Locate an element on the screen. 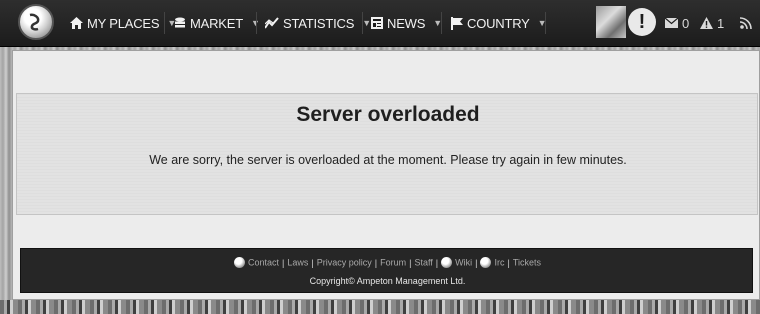  footer-link-irc: Irc is located at coordinates (499, 263).